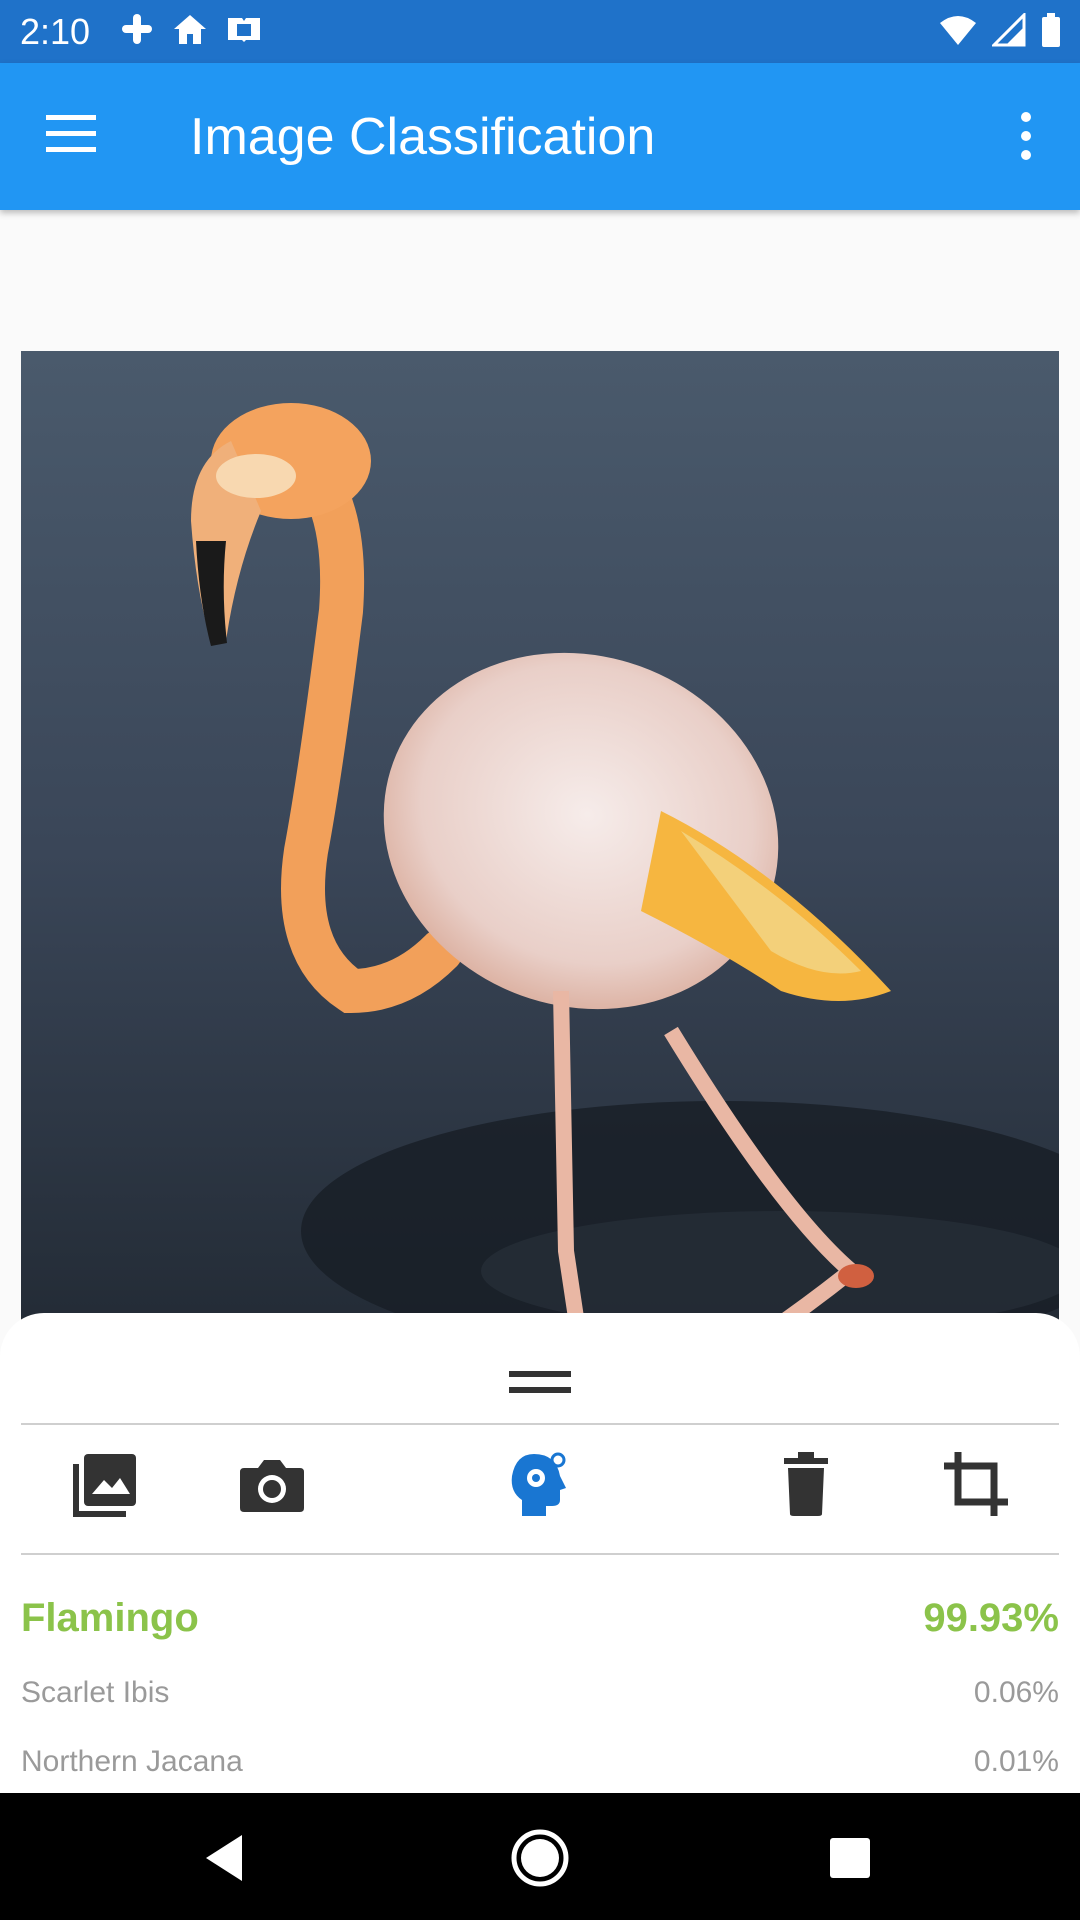  I want to click on system-icons, so click(1000, 32).